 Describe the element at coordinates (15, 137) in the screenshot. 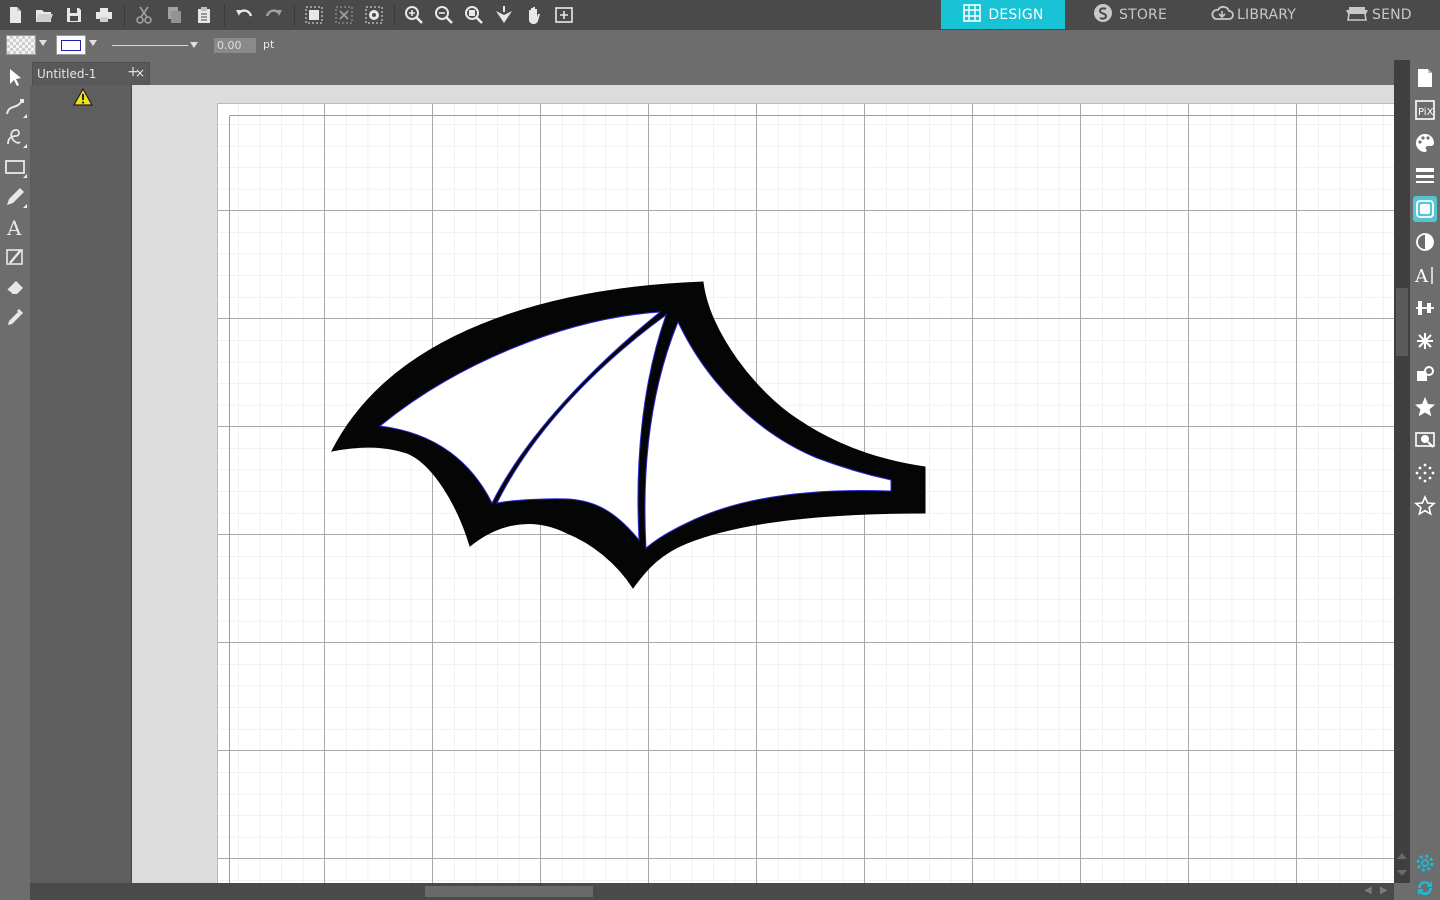

I see `draw-bezier-icon` at that location.